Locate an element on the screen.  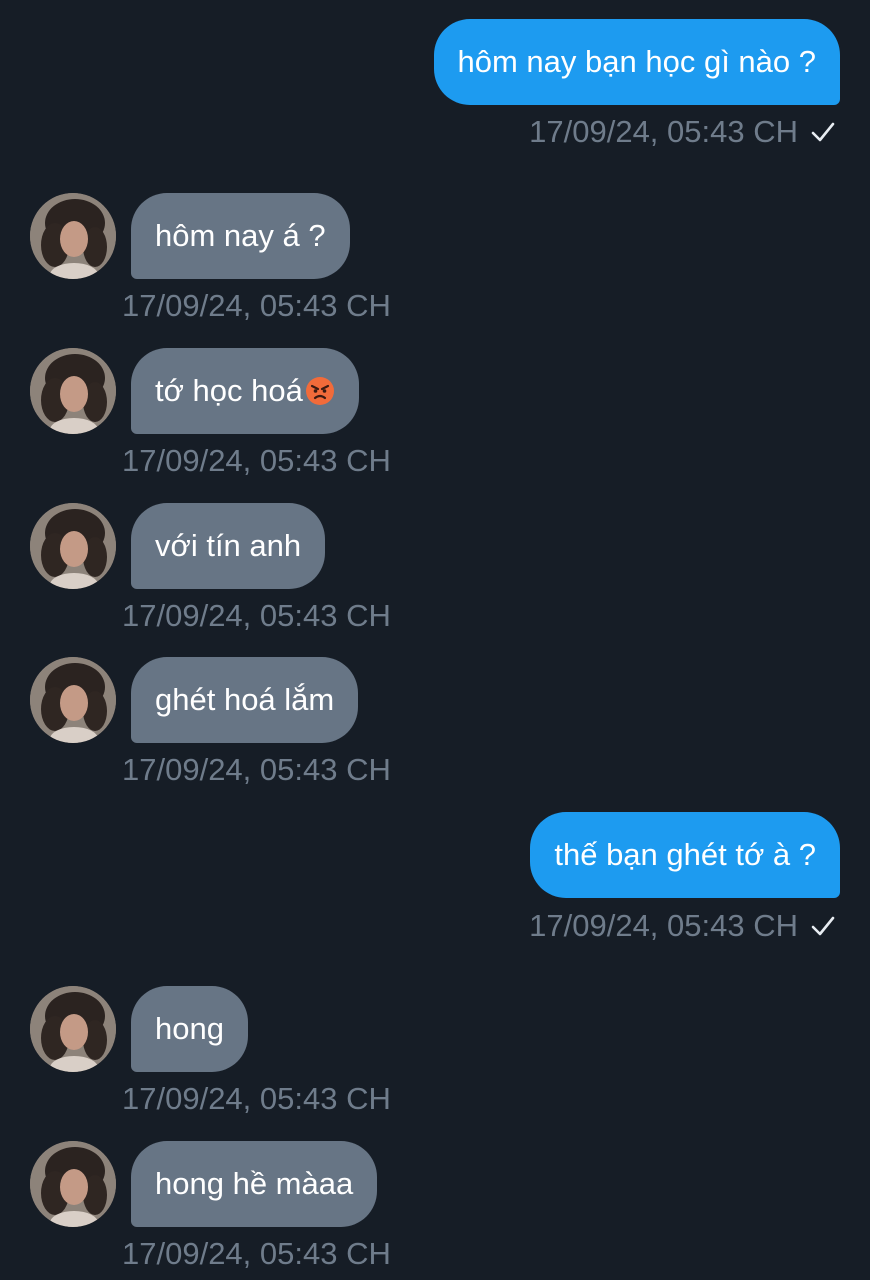
incoming-message-bubble: ghét hoá lắm is located at coordinates (245, 700).